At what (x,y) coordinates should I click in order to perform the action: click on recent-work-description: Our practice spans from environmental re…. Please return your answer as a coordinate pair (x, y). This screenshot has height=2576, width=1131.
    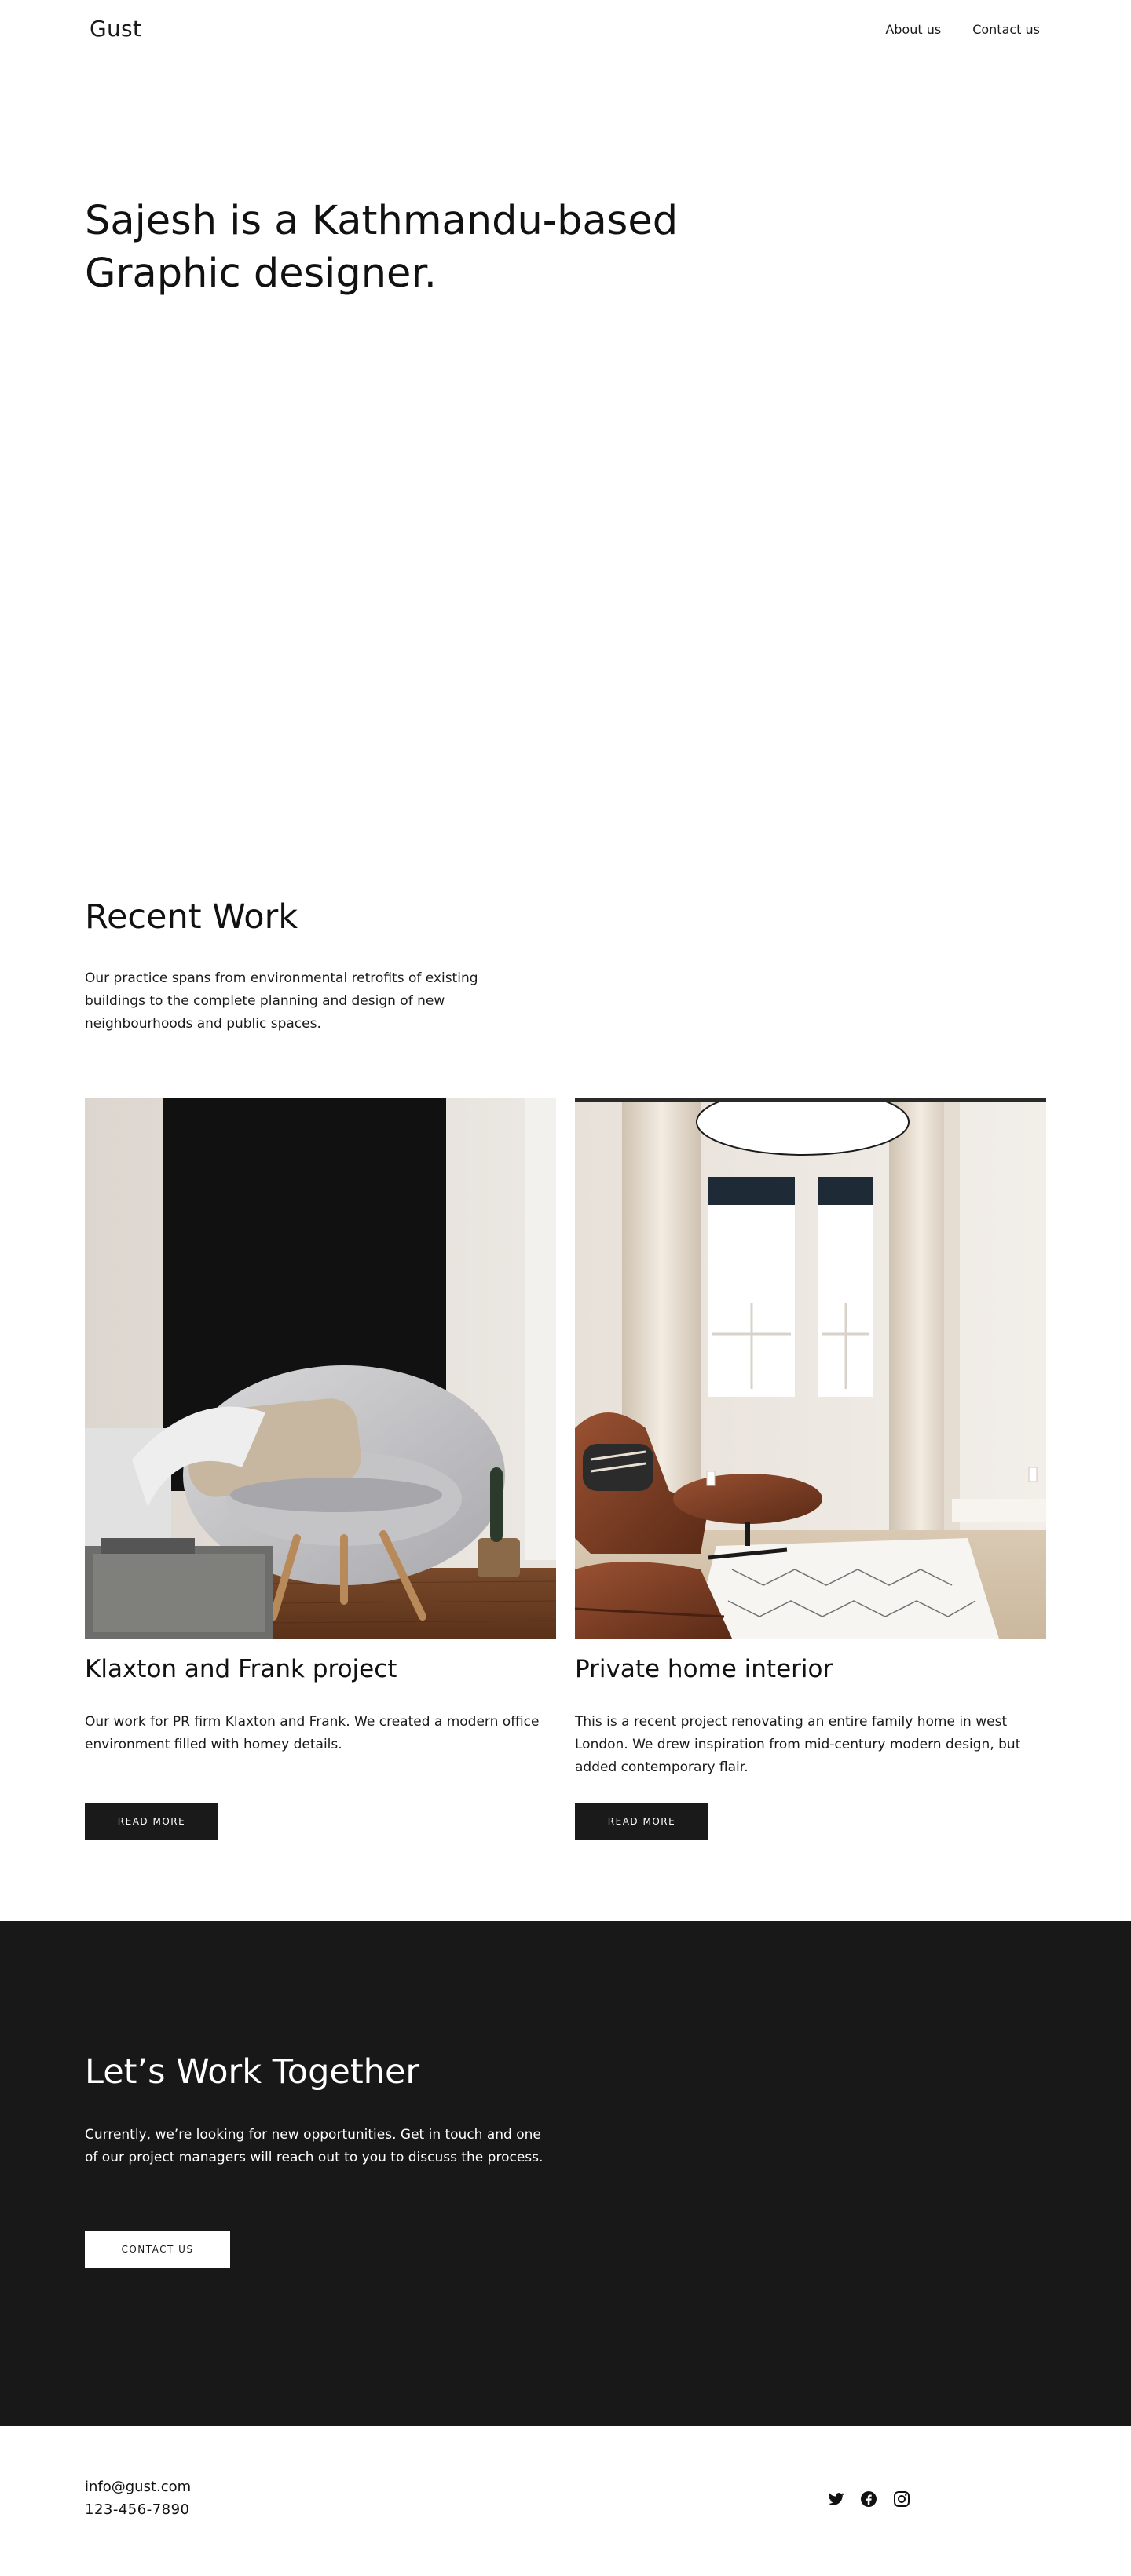
    Looking at the image, I should click on (281, 1001).